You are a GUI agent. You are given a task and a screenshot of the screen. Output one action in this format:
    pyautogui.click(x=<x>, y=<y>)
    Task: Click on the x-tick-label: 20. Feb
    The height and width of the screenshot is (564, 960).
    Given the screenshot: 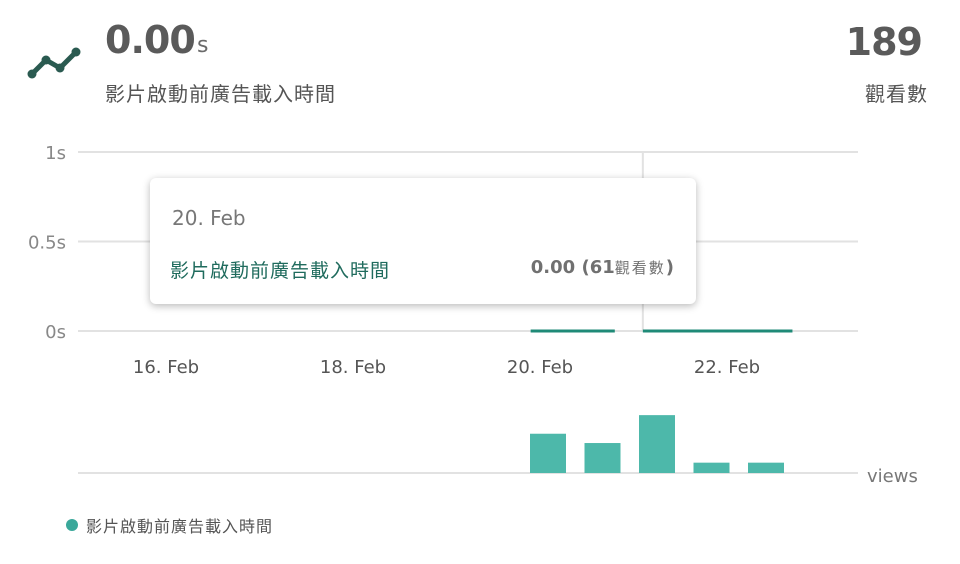 What is the action you would take?
    pyautogui.click(x=540, y=367)
    